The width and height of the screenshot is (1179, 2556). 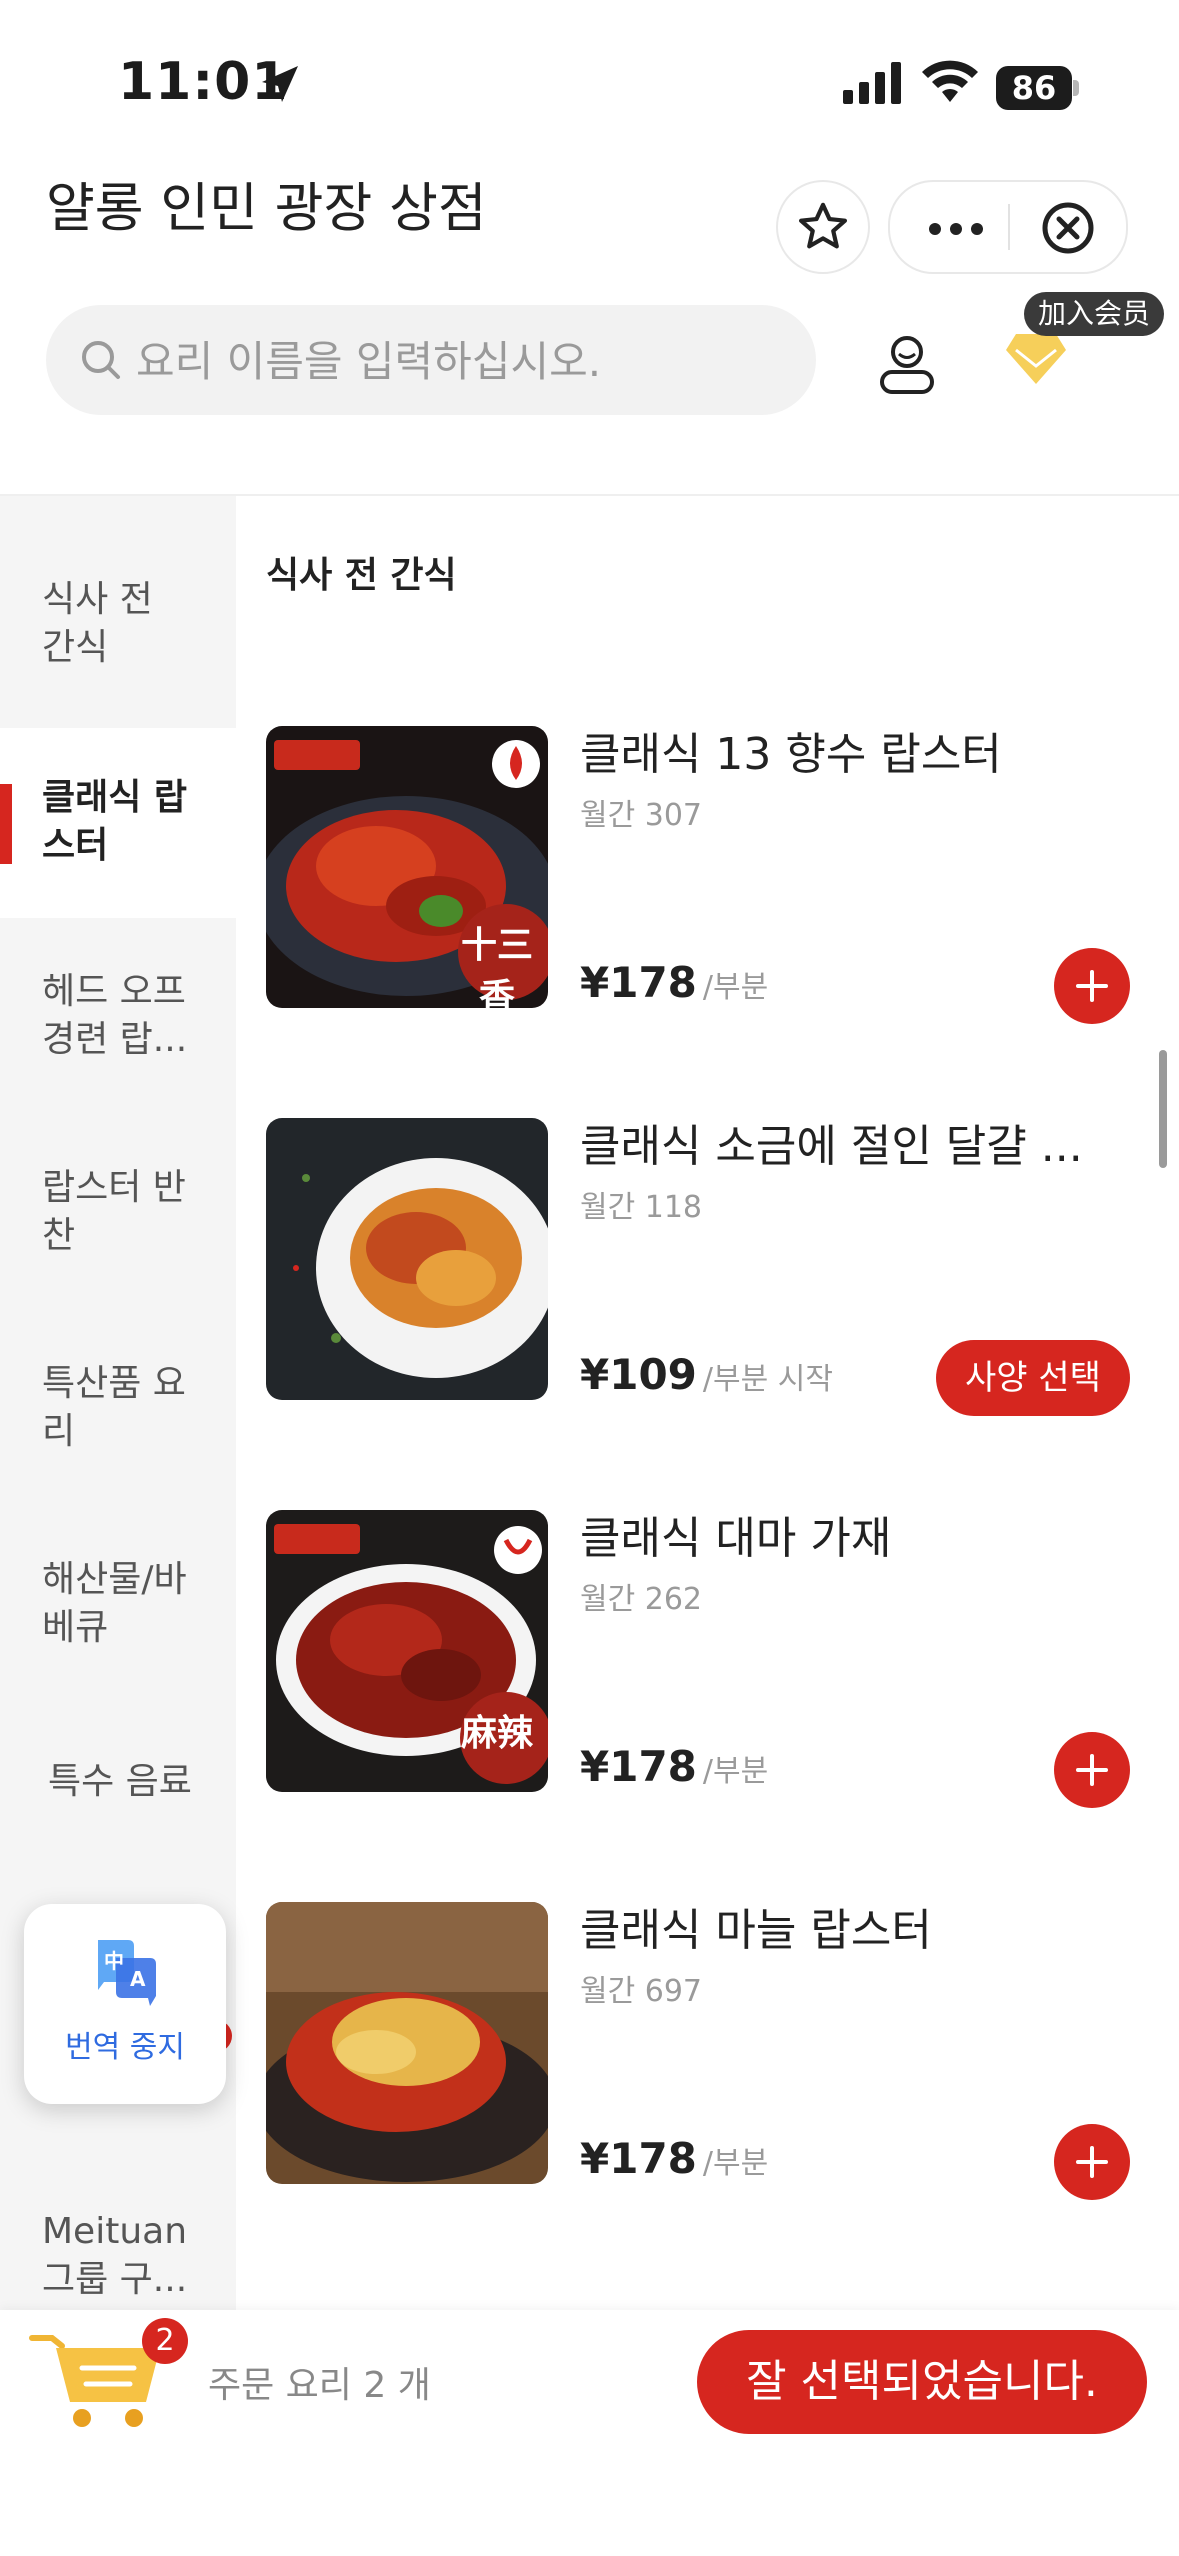 I want to click on dish-monthly-sales: 월간 697, so click(x=641, y=1991).